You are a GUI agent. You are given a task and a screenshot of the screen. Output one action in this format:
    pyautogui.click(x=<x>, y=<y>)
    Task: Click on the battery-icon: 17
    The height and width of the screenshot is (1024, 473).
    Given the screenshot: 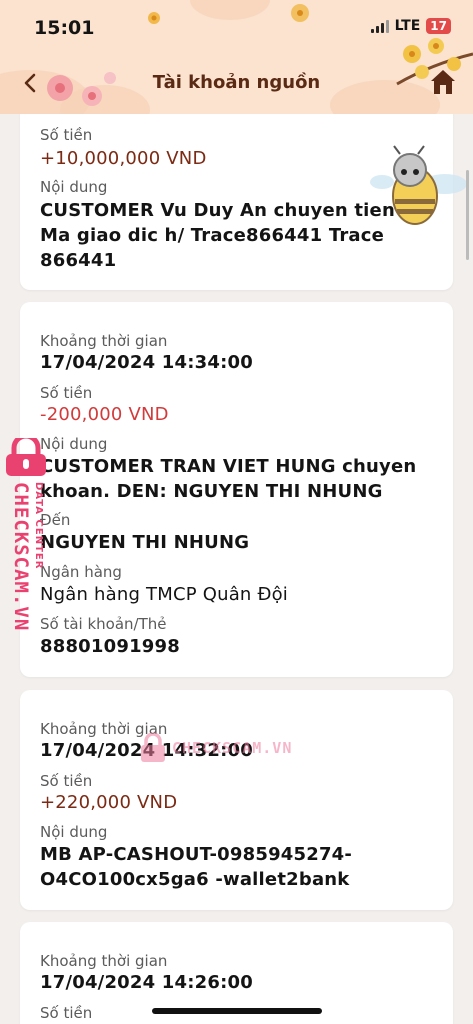 What is the action you would take?
    pyautogui.click(x=438, y=26)
    